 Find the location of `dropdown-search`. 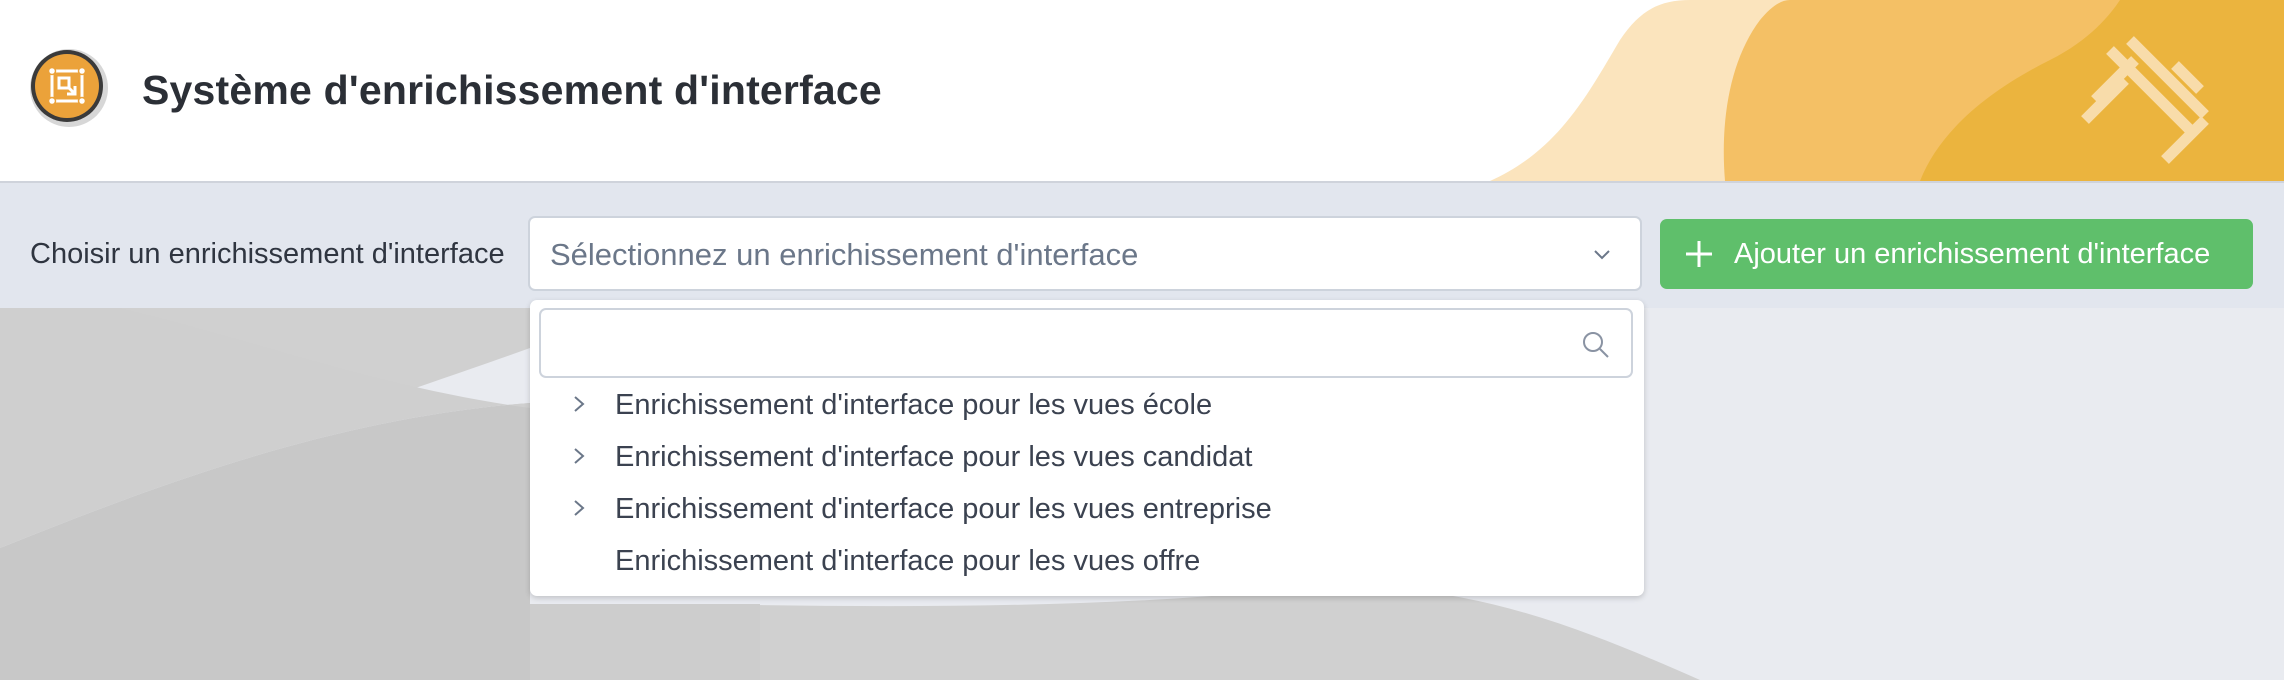

dropdown-search is located at coordinates (1086, 343).